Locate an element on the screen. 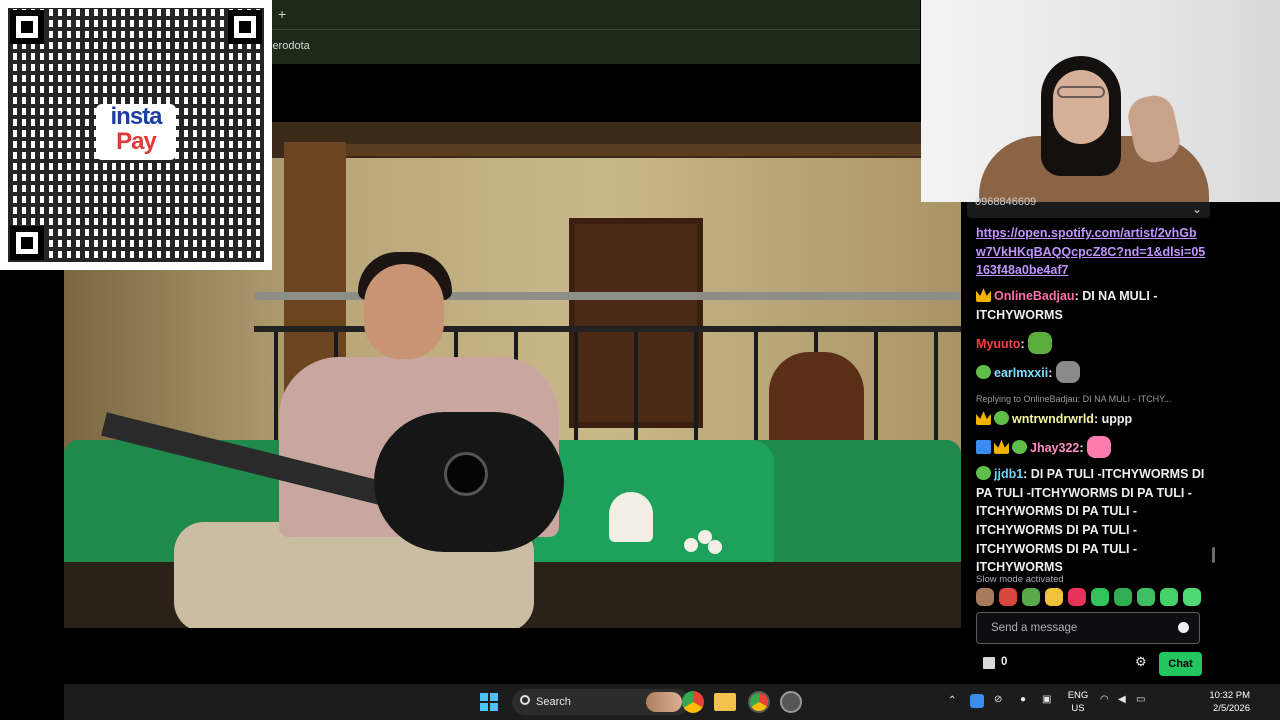  mute-icon: ⊘ is located at coordinates (998, 699).